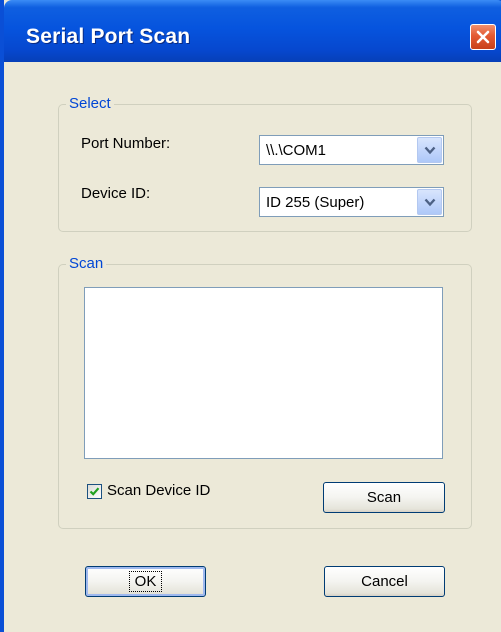 The image size is (501, 632). I want to click on ok-button: OK, so click(145, 581).